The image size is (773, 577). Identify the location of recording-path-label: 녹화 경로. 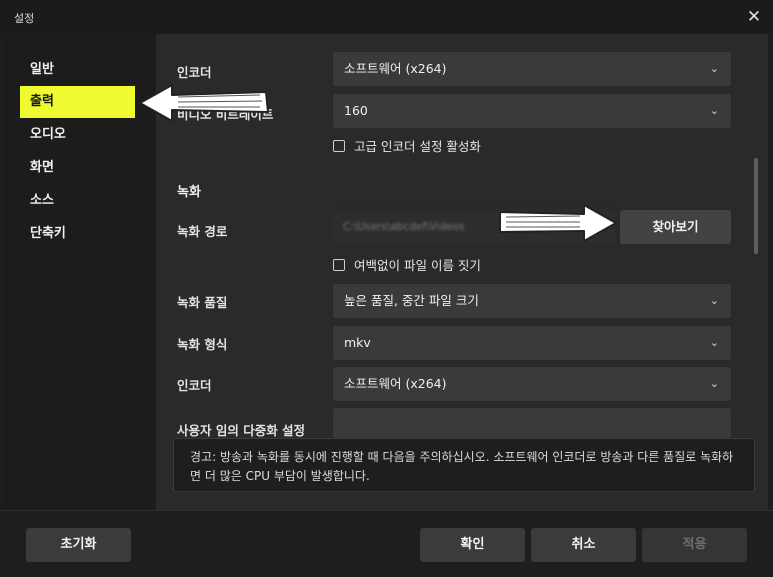
(202, 231).